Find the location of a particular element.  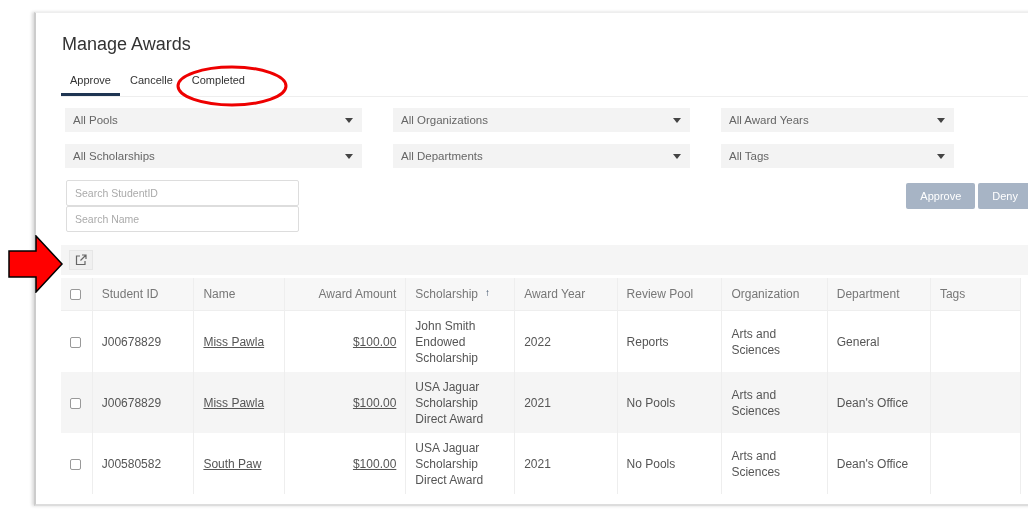

sort-ascending-icon: ↑ is located at coordinates (488, 292).